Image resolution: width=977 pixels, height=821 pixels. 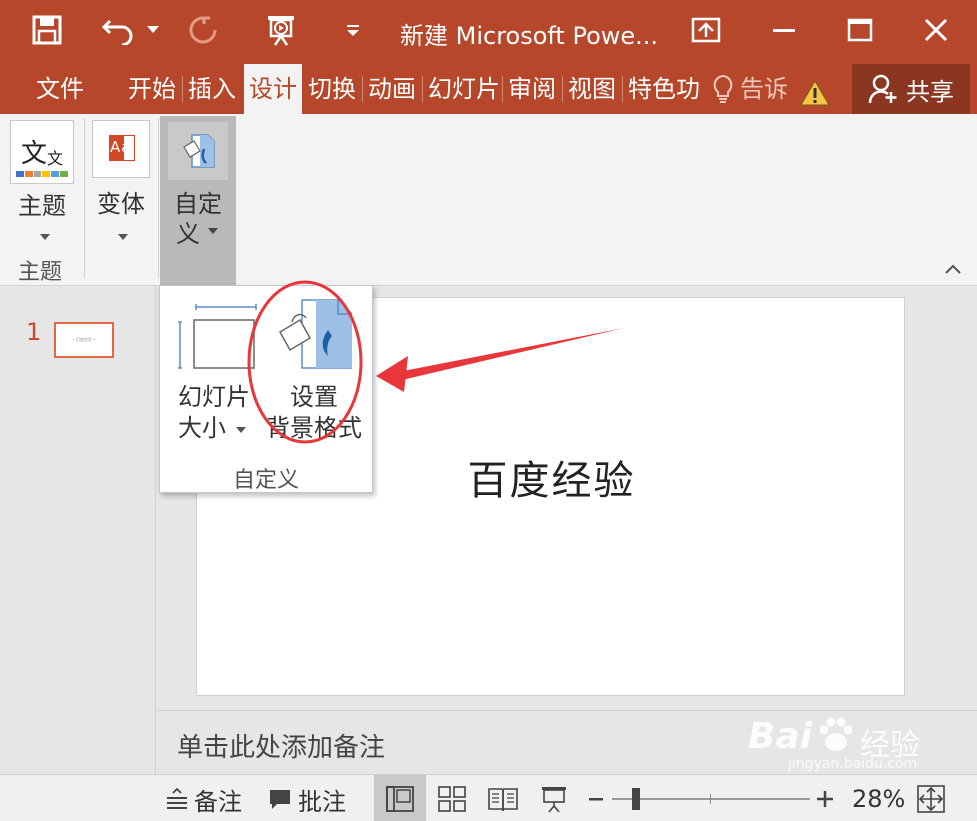 I want to click on customize-label-line2: 义, so click(x=188, y=234).